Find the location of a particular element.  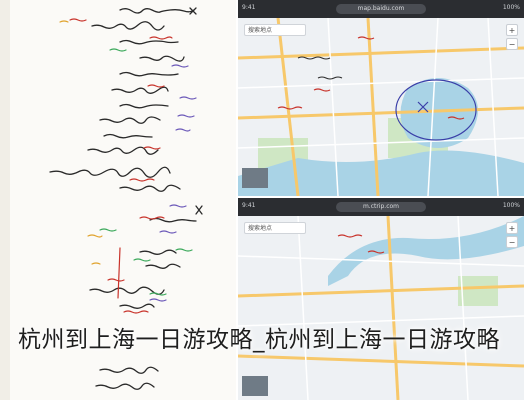

browser-bar: 9:41 map.baidu.com 100% is located at coordinates (381, 9).